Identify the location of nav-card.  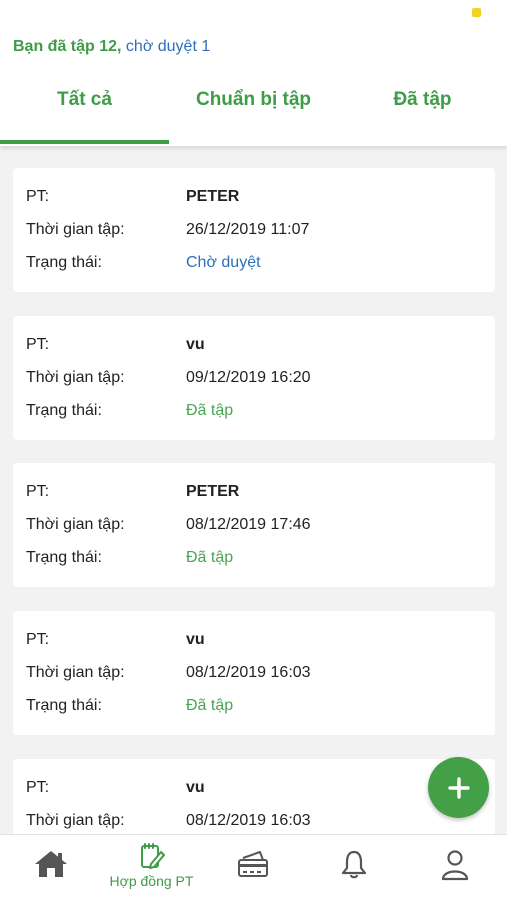
(252, 867).